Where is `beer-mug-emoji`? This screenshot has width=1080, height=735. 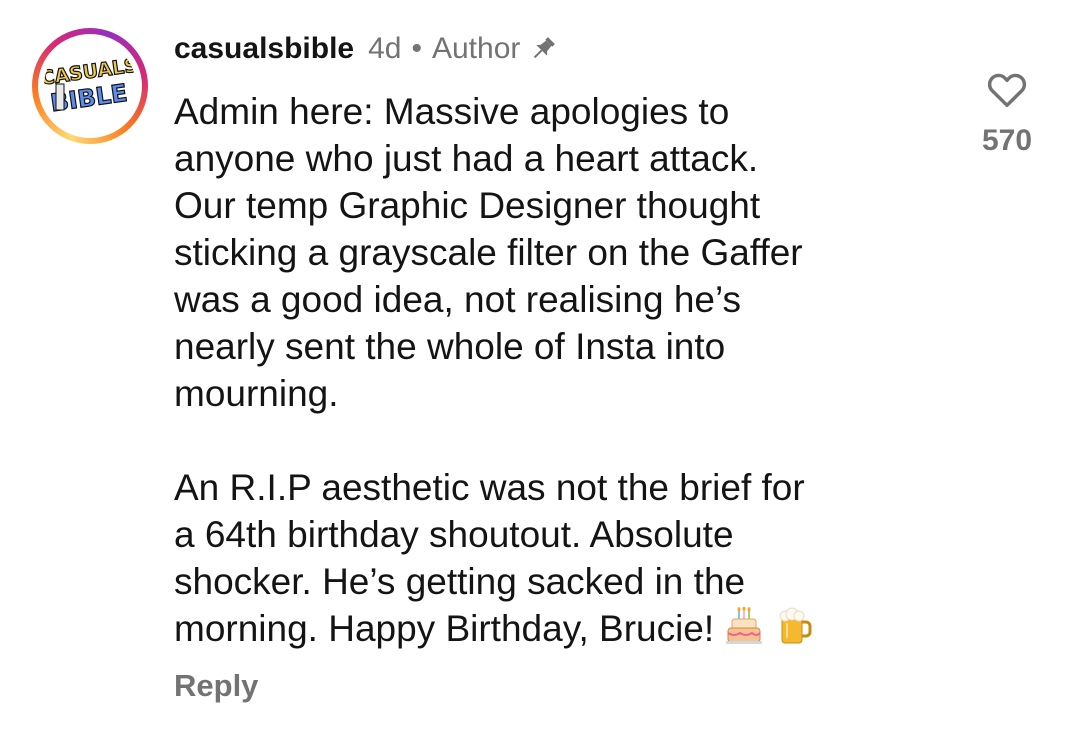 beer-mug-emoji is located at coordinates (794, 627).